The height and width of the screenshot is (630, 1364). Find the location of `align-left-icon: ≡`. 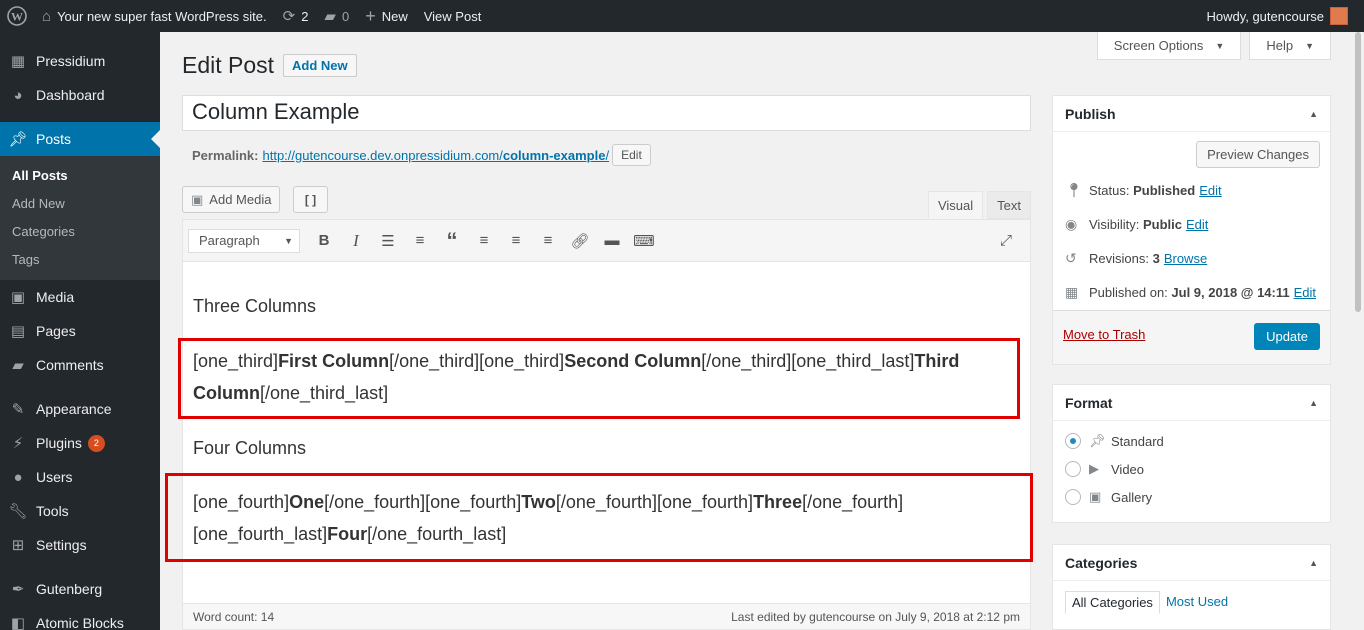

align-left-icon: ≡ is located at coordinates (484, 241).